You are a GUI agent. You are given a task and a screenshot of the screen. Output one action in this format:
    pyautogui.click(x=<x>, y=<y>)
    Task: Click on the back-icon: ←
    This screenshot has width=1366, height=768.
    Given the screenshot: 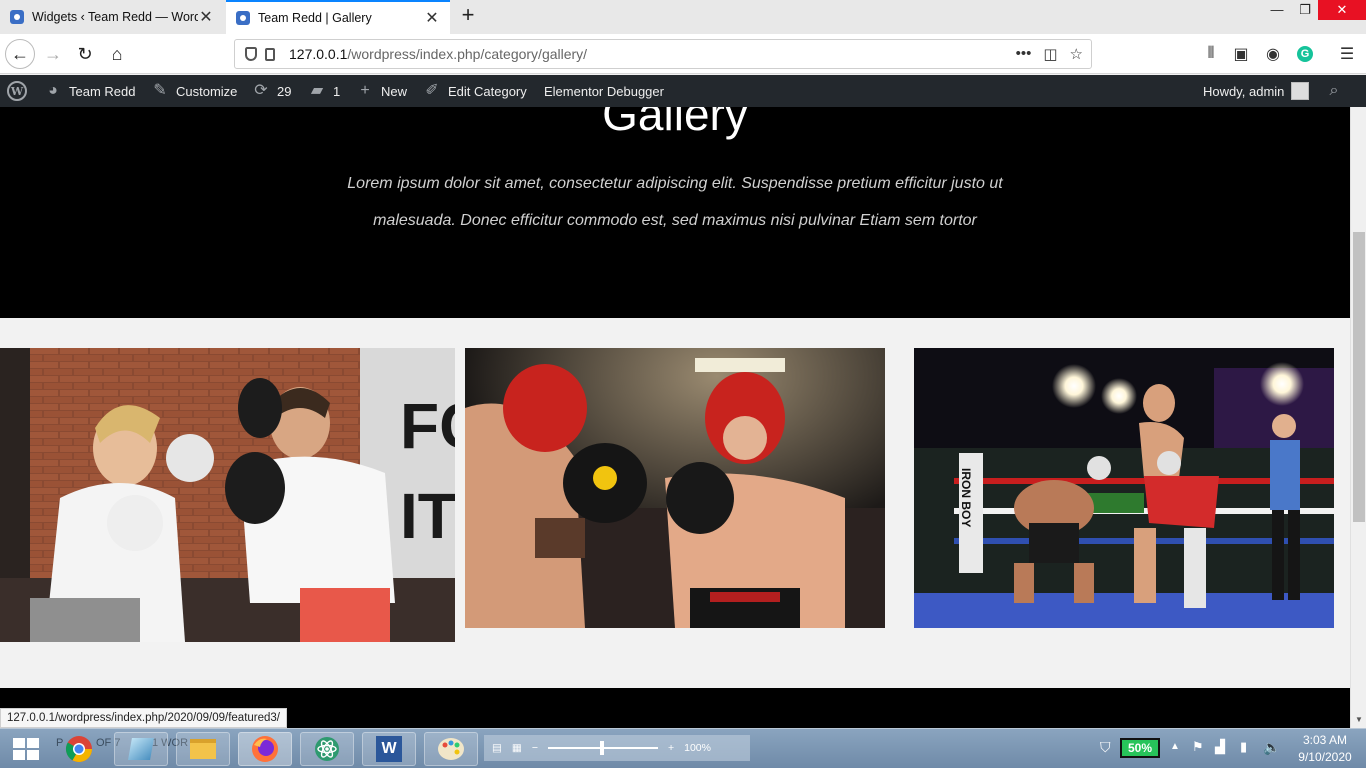 What is the action you would take?
    pyautogui.click(x=20, y=54)
    